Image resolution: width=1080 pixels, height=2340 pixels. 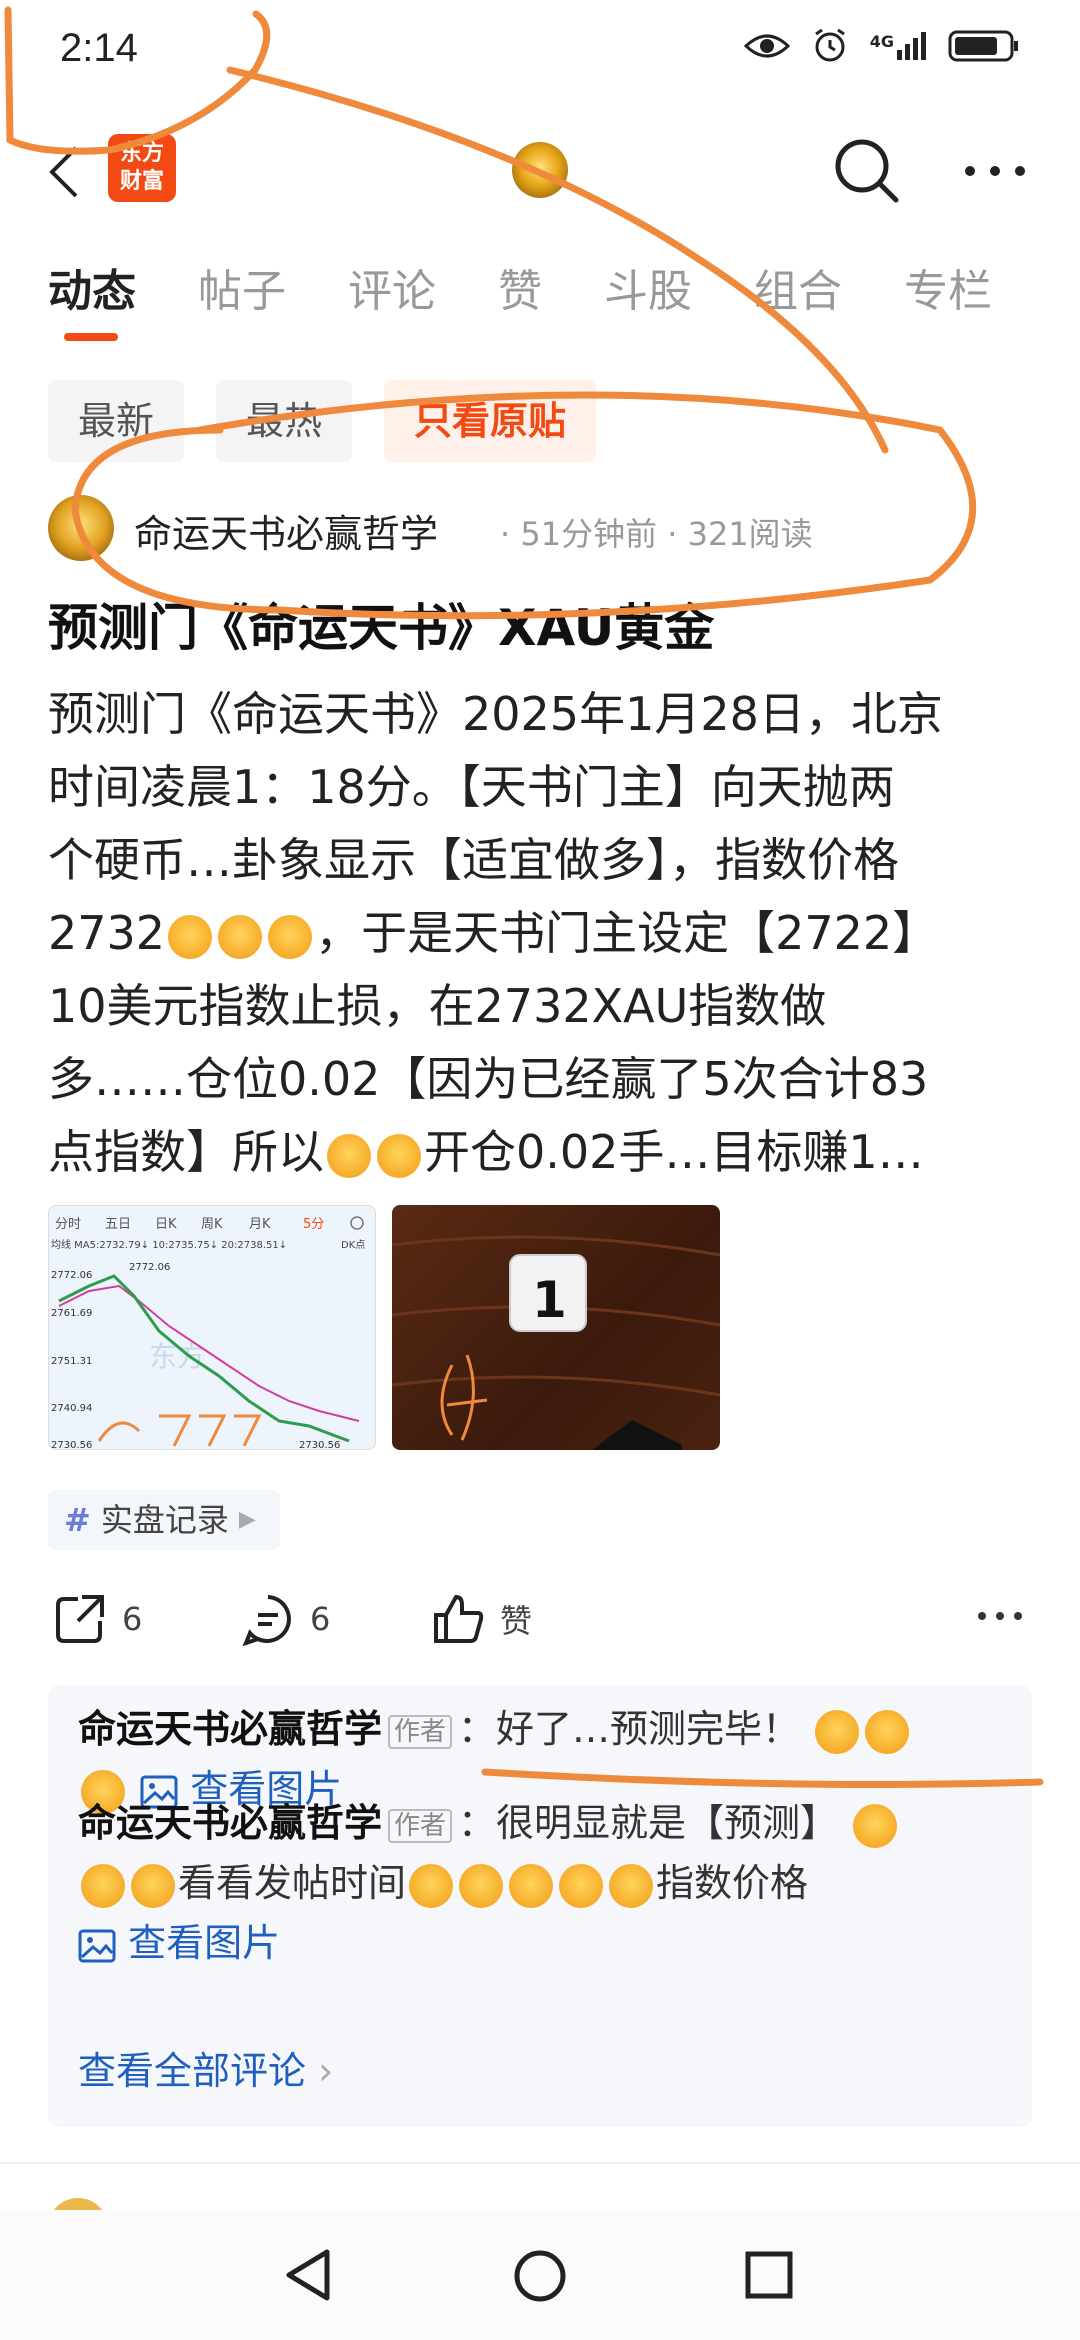 I want to click on y-tick: 2761.69, so click(x=71, y=1313).